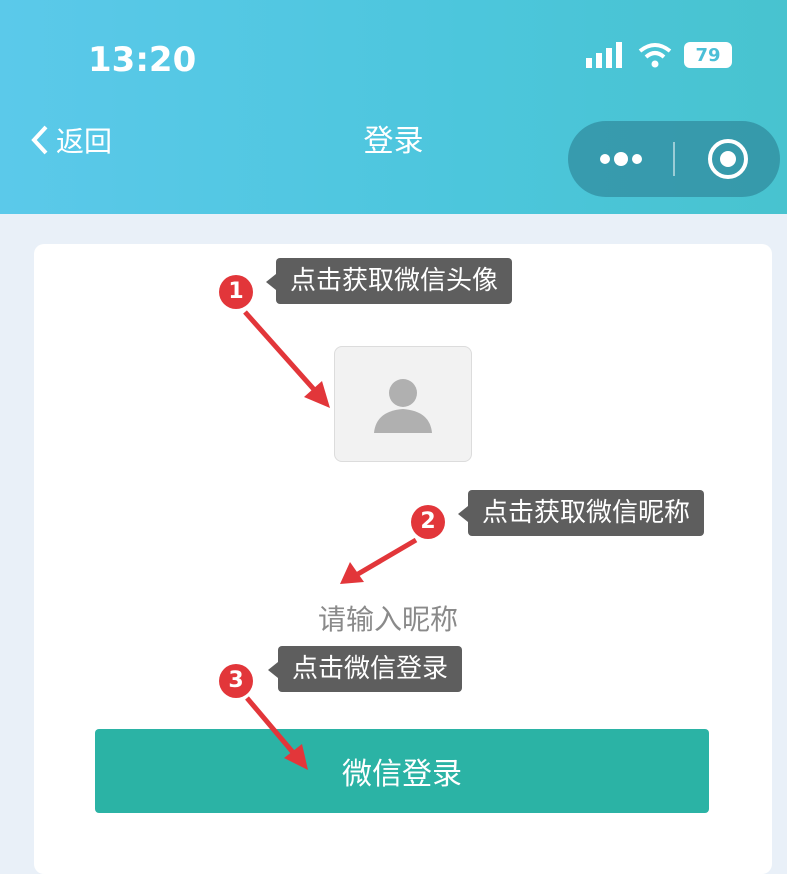 The image size is (787, 874). I want to click on annotation-arrows, so click(330, 540).